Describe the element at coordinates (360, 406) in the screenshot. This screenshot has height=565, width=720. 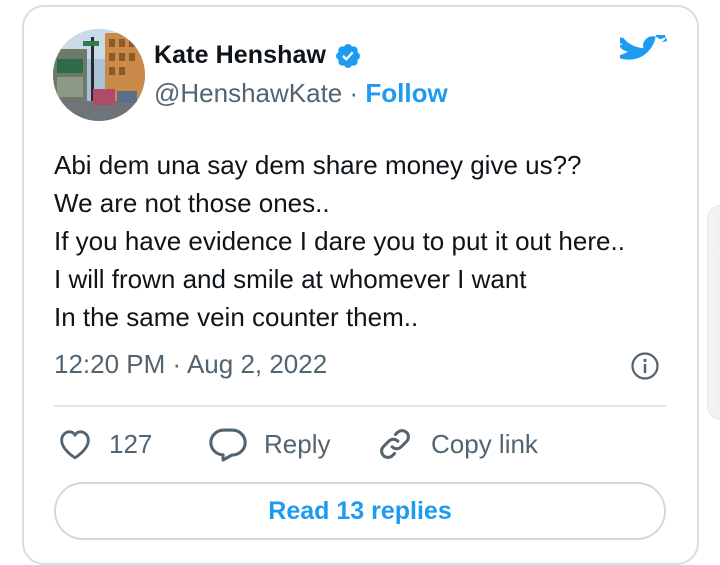
I see `divider` at that location.